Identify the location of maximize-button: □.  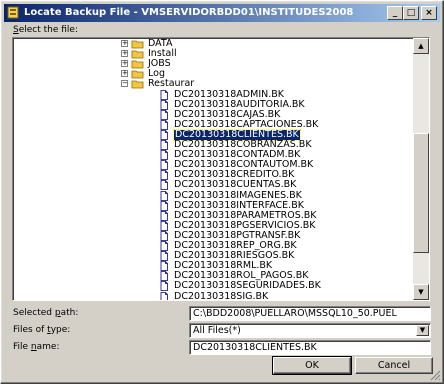
(411, 13).